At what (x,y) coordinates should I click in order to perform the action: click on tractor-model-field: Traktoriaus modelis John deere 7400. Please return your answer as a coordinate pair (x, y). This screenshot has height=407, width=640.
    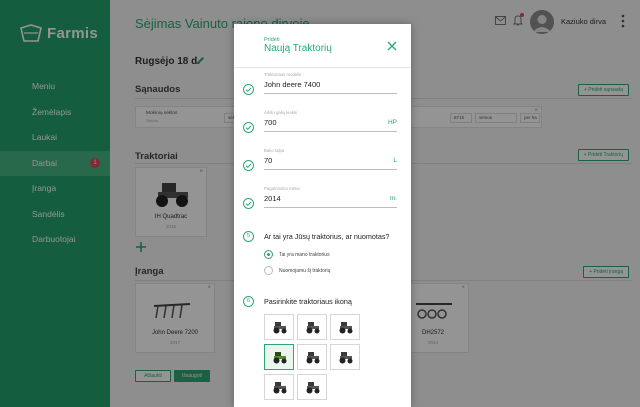
    Looking at the image, I should click on (322, 85).